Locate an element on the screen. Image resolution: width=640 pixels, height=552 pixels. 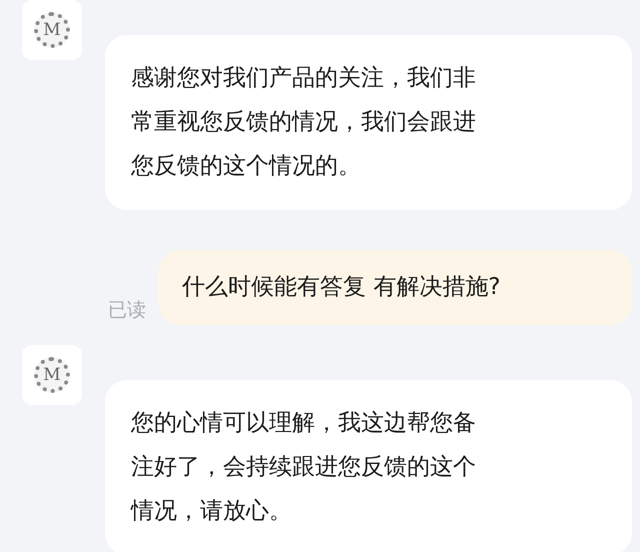
message-text: 您的心情可以理解，我这边帮您备注好了，会持续跟进您反馈的这个情况，请放心。 is located at coordinates (303, 467).